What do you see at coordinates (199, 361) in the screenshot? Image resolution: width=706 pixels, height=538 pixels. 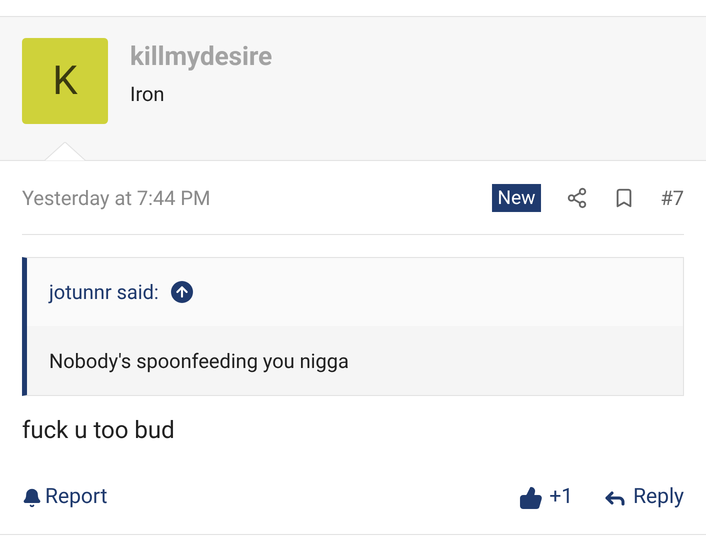 I see `quote-text: Nobody's spoonfeeding you nigga` at bounding box center [199, 361].